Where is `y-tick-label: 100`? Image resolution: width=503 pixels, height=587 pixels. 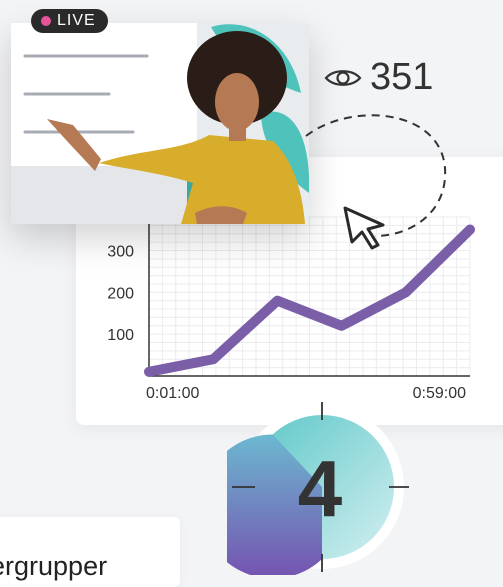
y-tick-label: 100 is located at coordinates (120, 335).